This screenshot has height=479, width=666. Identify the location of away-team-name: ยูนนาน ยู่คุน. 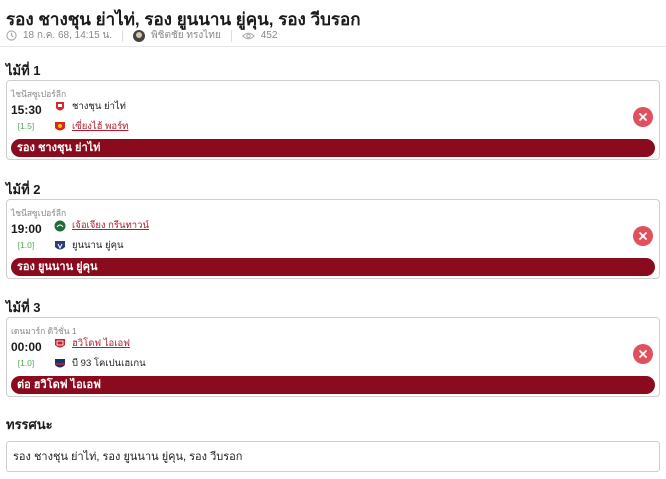
(98, 245).